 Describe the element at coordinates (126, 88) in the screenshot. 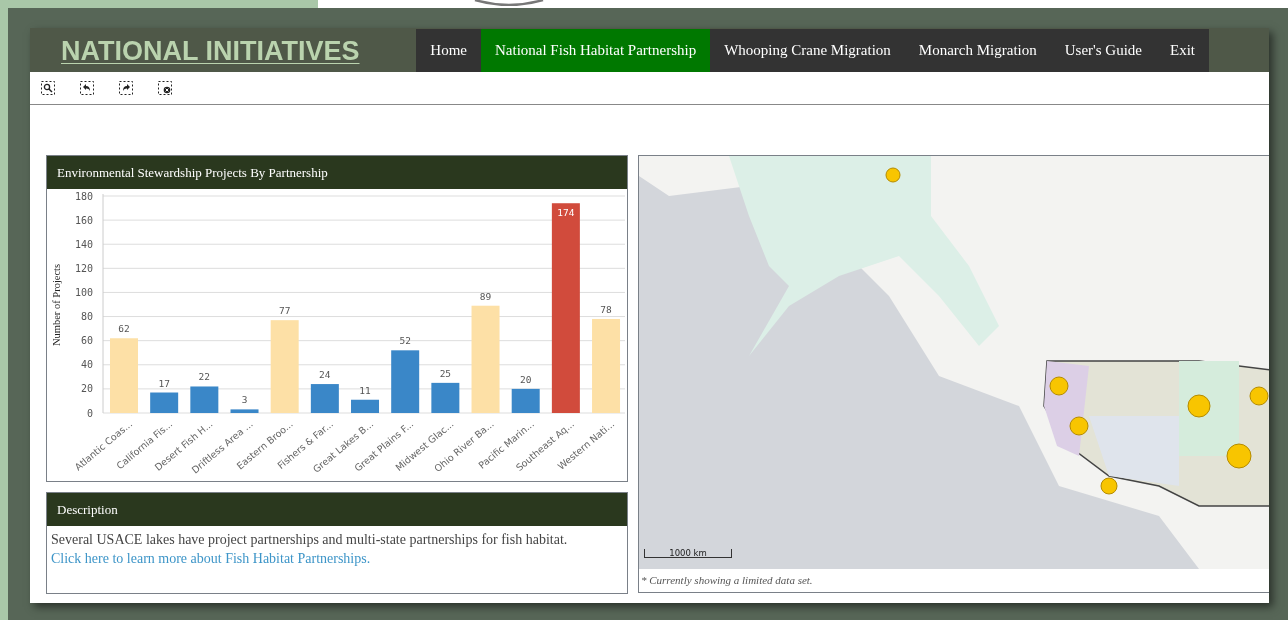

I see `selection-forward-icon` at that location.